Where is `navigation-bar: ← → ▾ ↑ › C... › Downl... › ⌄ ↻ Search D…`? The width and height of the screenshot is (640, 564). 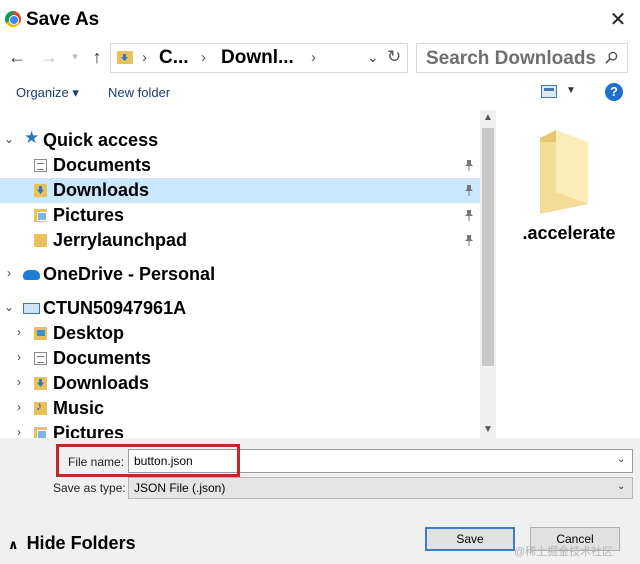
navigation-bar: ← → ▾ ↑ › C... › Downl... › ⌄ ↻ Search D… is located at coordinates (320, 58).